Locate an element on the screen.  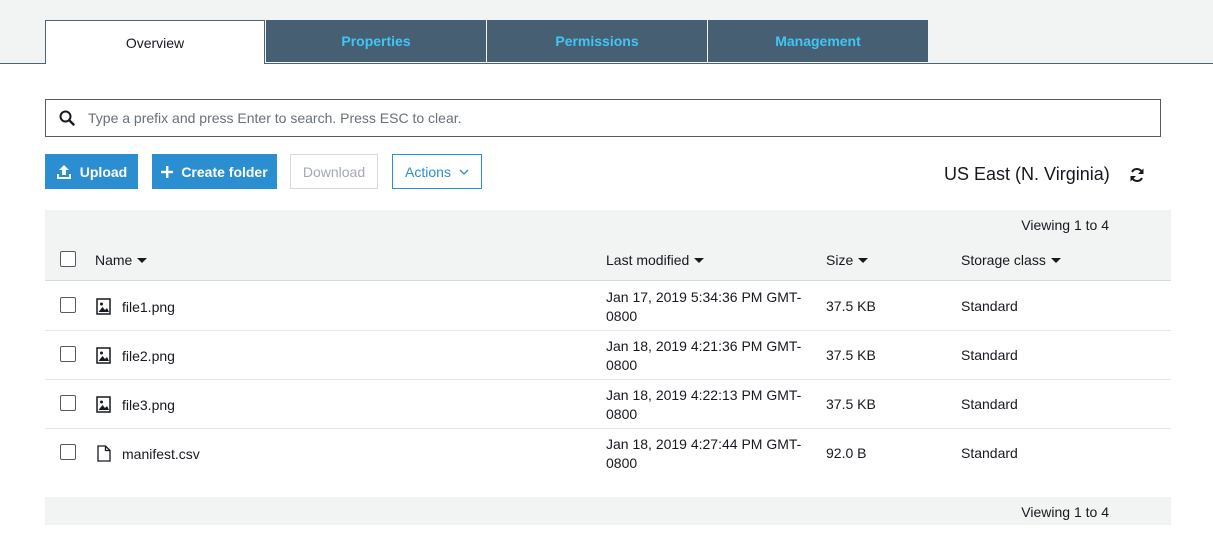
column-header-modified: Last modified is located at coordinates (655, 260).